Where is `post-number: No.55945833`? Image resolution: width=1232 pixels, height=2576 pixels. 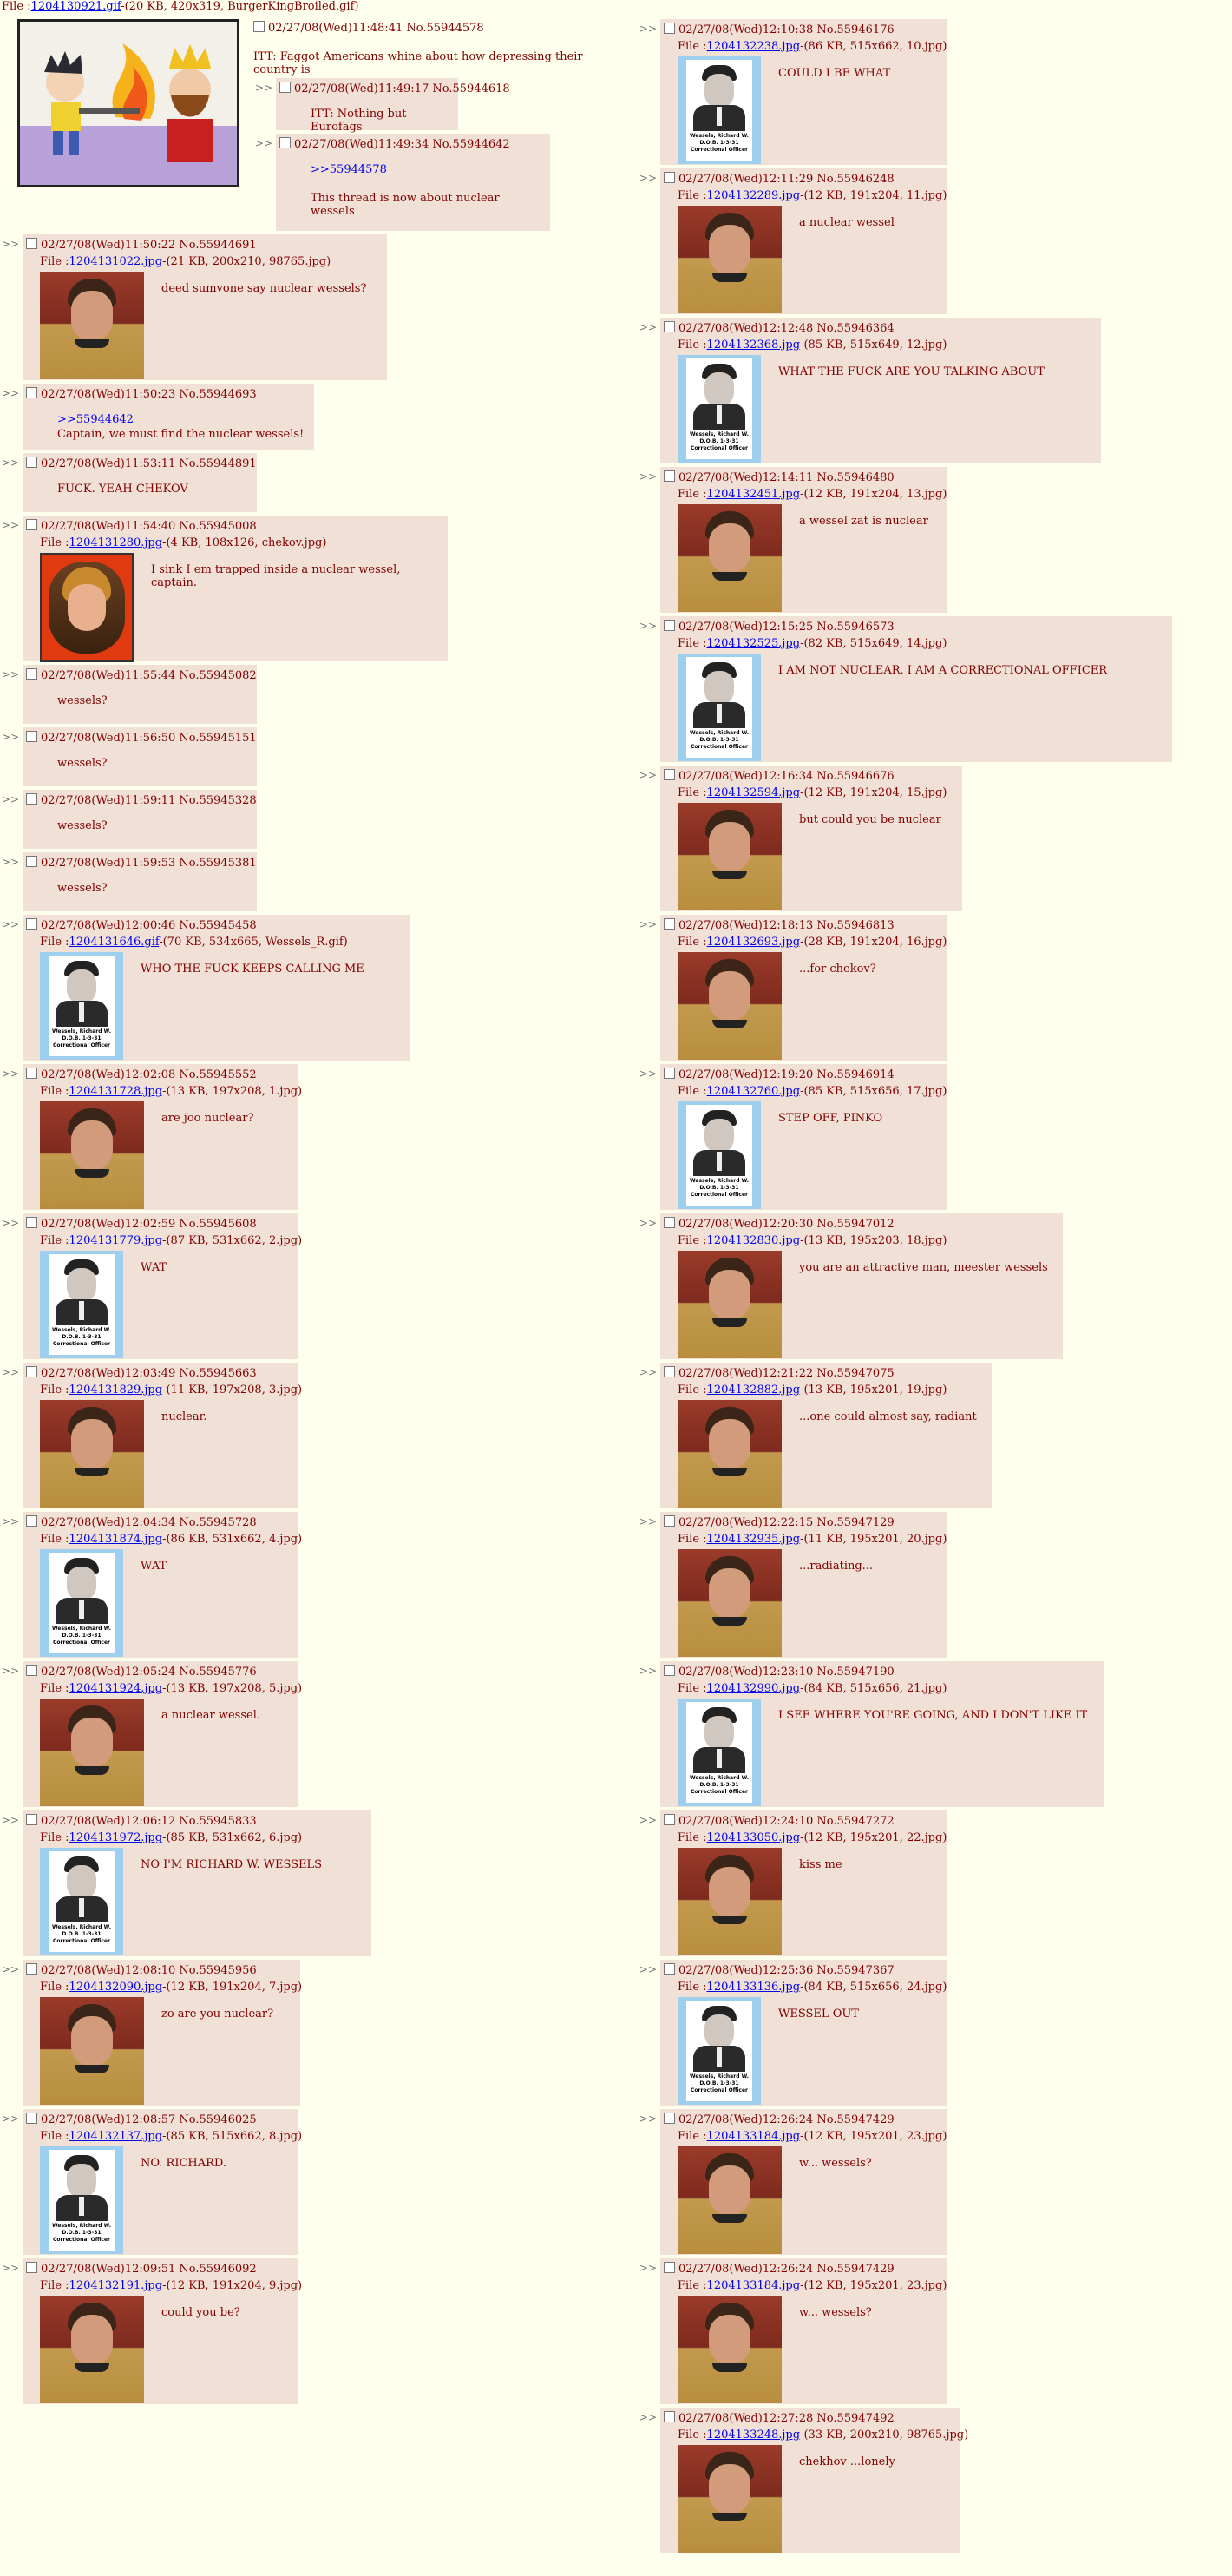
post-number: No.55945833 is located at coordinates (217, 1821).